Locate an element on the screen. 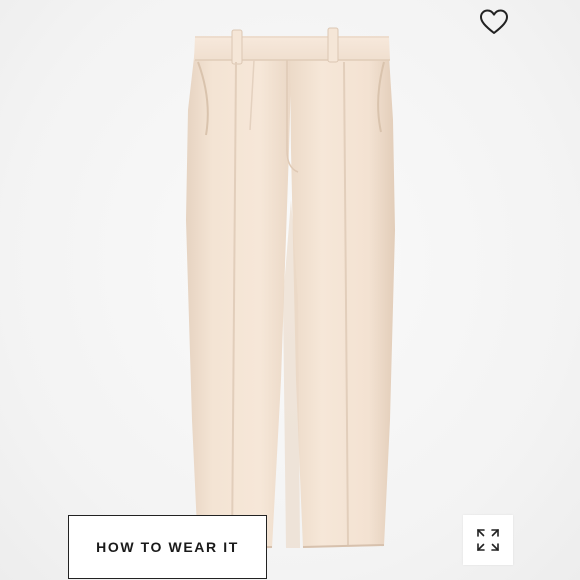 Image resolution: width=580 pixels, height=580 pixels. expand-arrows-icon is located at coordinates (488, 540).